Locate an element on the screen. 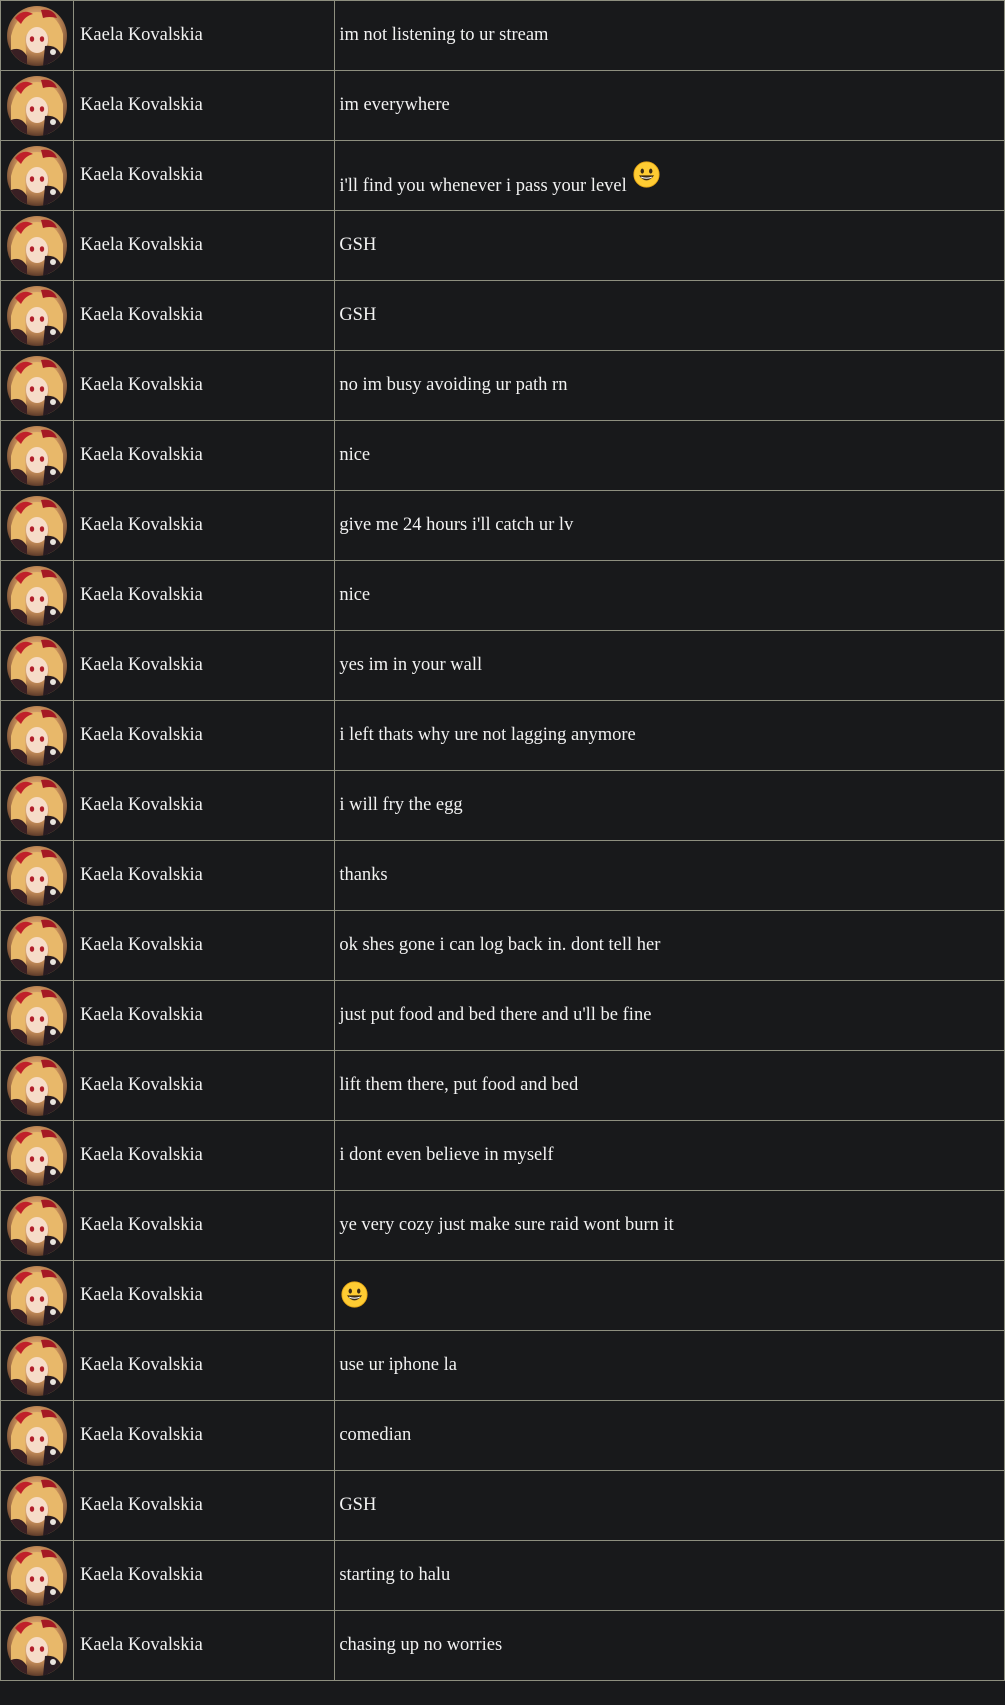 The height and width of the screenshot is (1705, 1005). chat-row: Kaela Kovalskia thanks is located at coordinates (502, 875).